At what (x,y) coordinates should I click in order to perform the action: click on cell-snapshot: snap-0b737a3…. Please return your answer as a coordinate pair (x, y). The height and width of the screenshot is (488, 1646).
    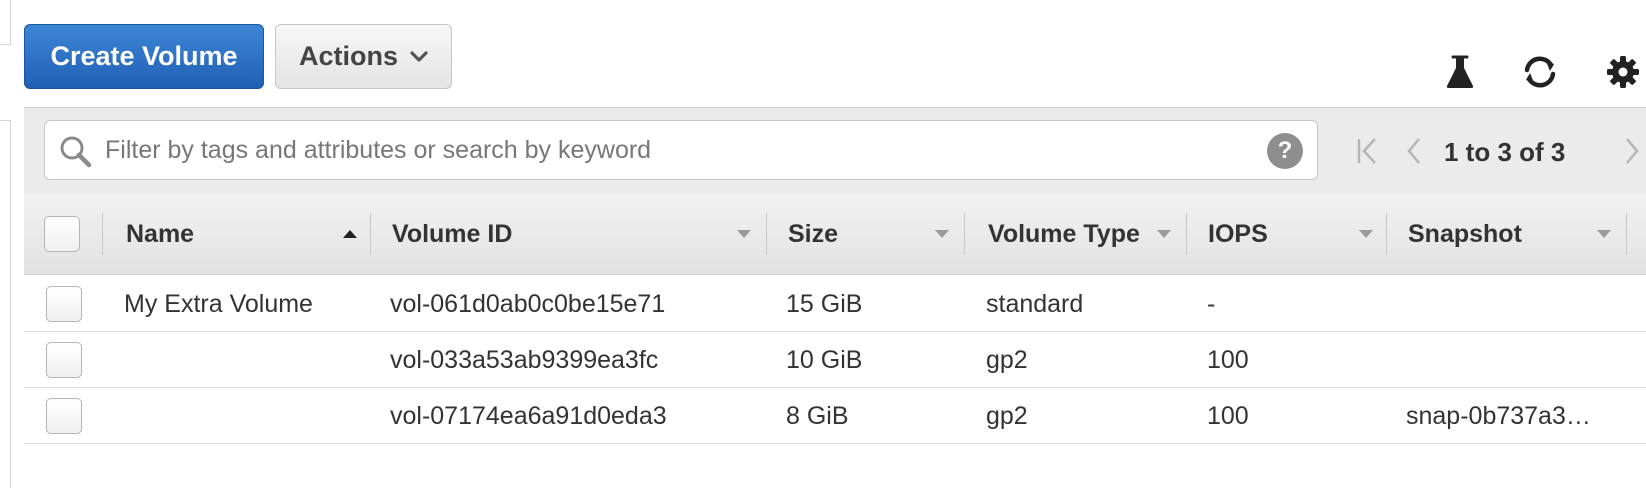
    Looking at the image, I should click on (1498, 416).